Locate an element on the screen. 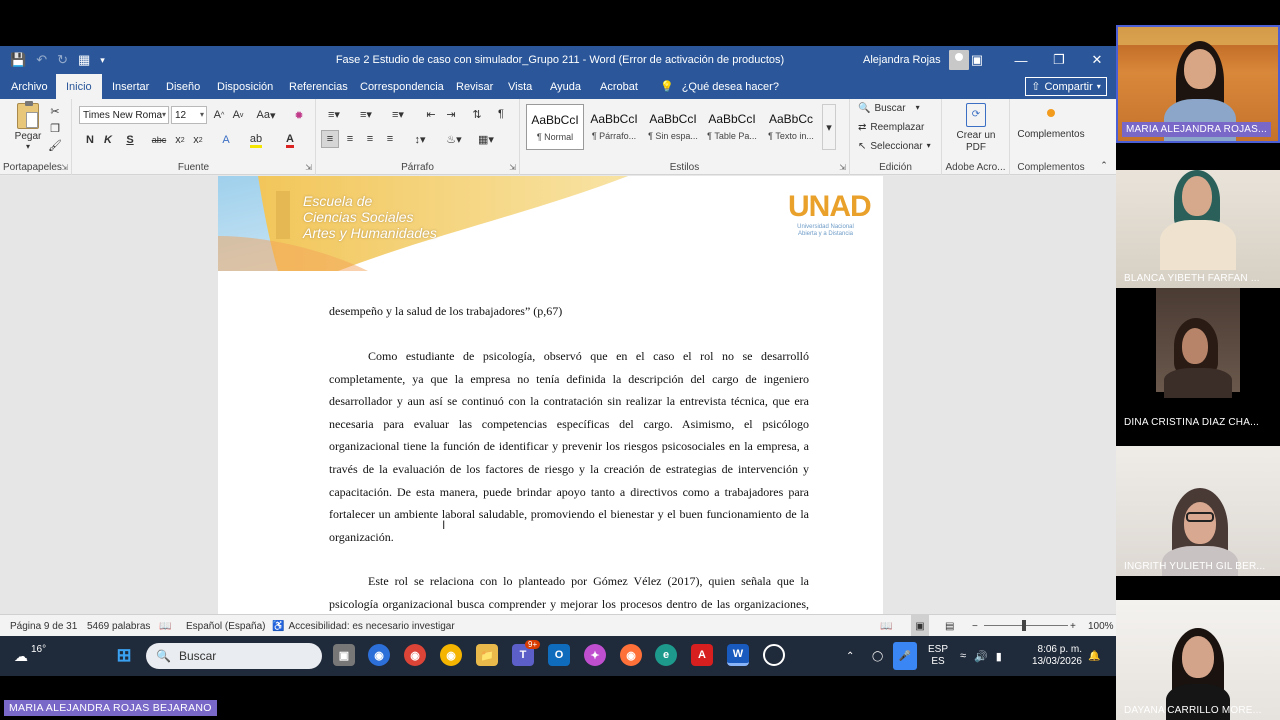  borders-icon: ▦▾ is located at coordinates (486, 139).